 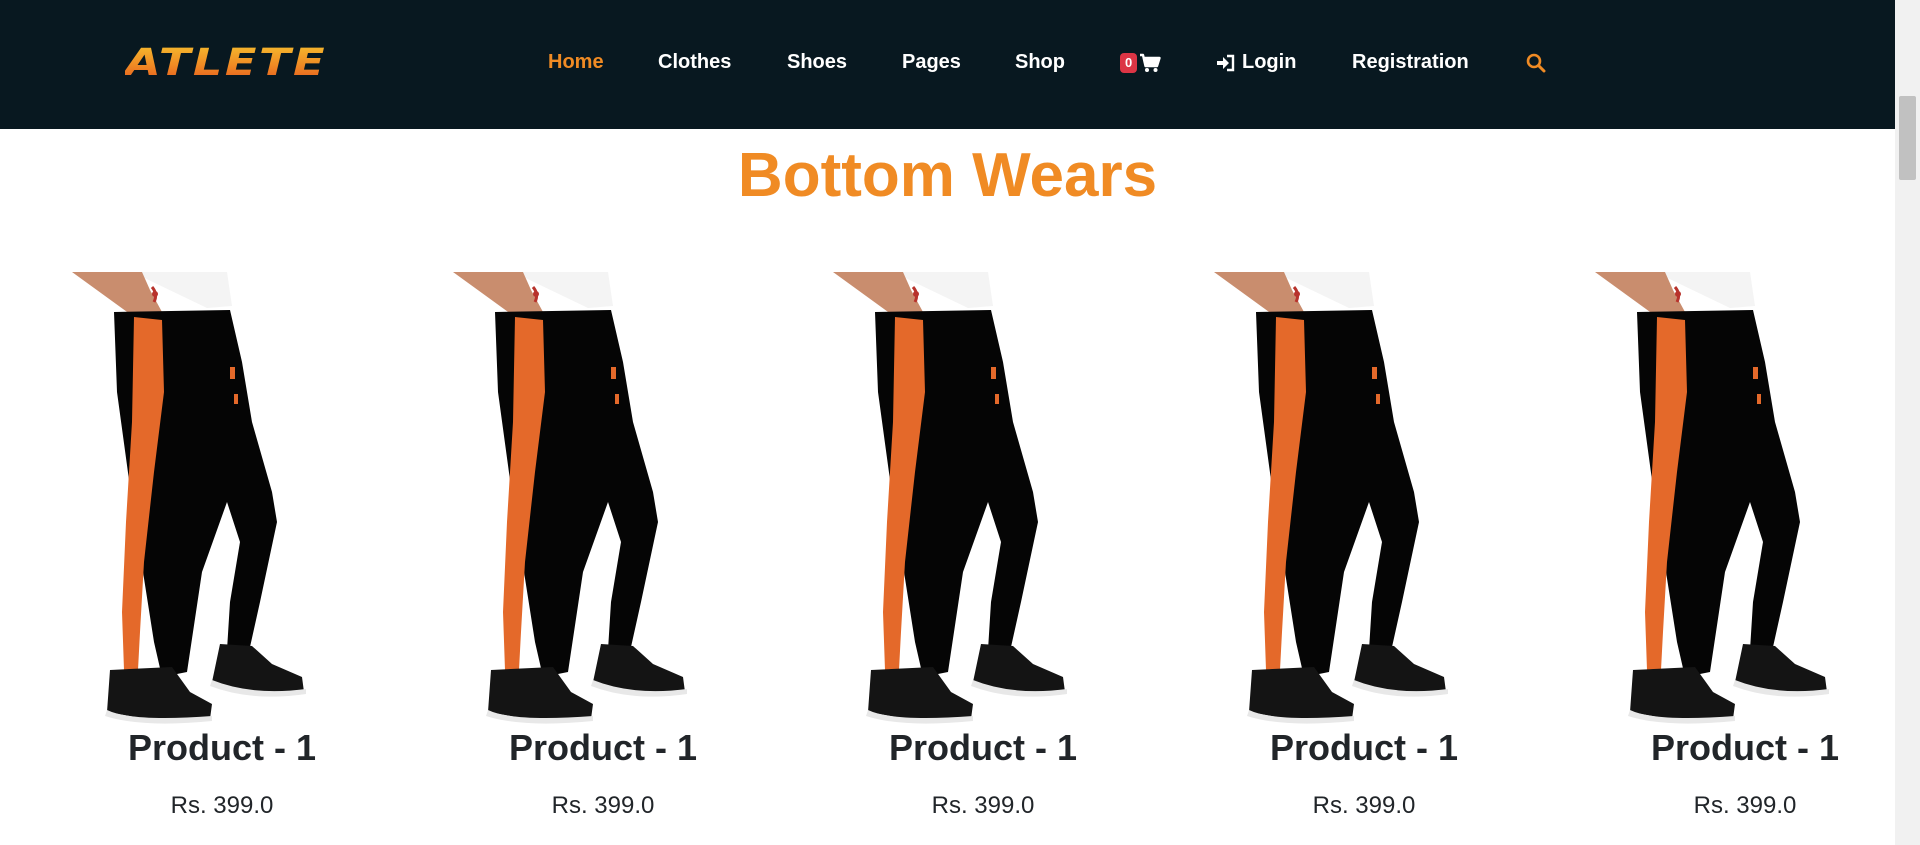 I want to click on nav-shop: Shop, so click(x=1040, y=62).